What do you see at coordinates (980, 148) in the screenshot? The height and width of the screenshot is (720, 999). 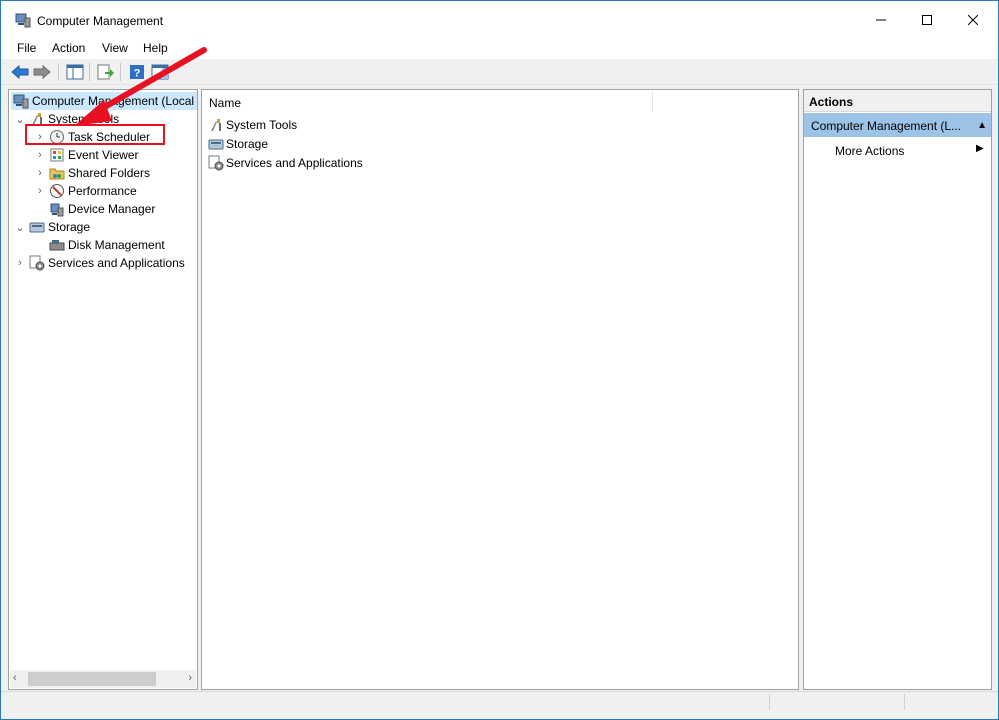 I see `submenu-arrow-icon: ▶` at bounding box center [980, 148].